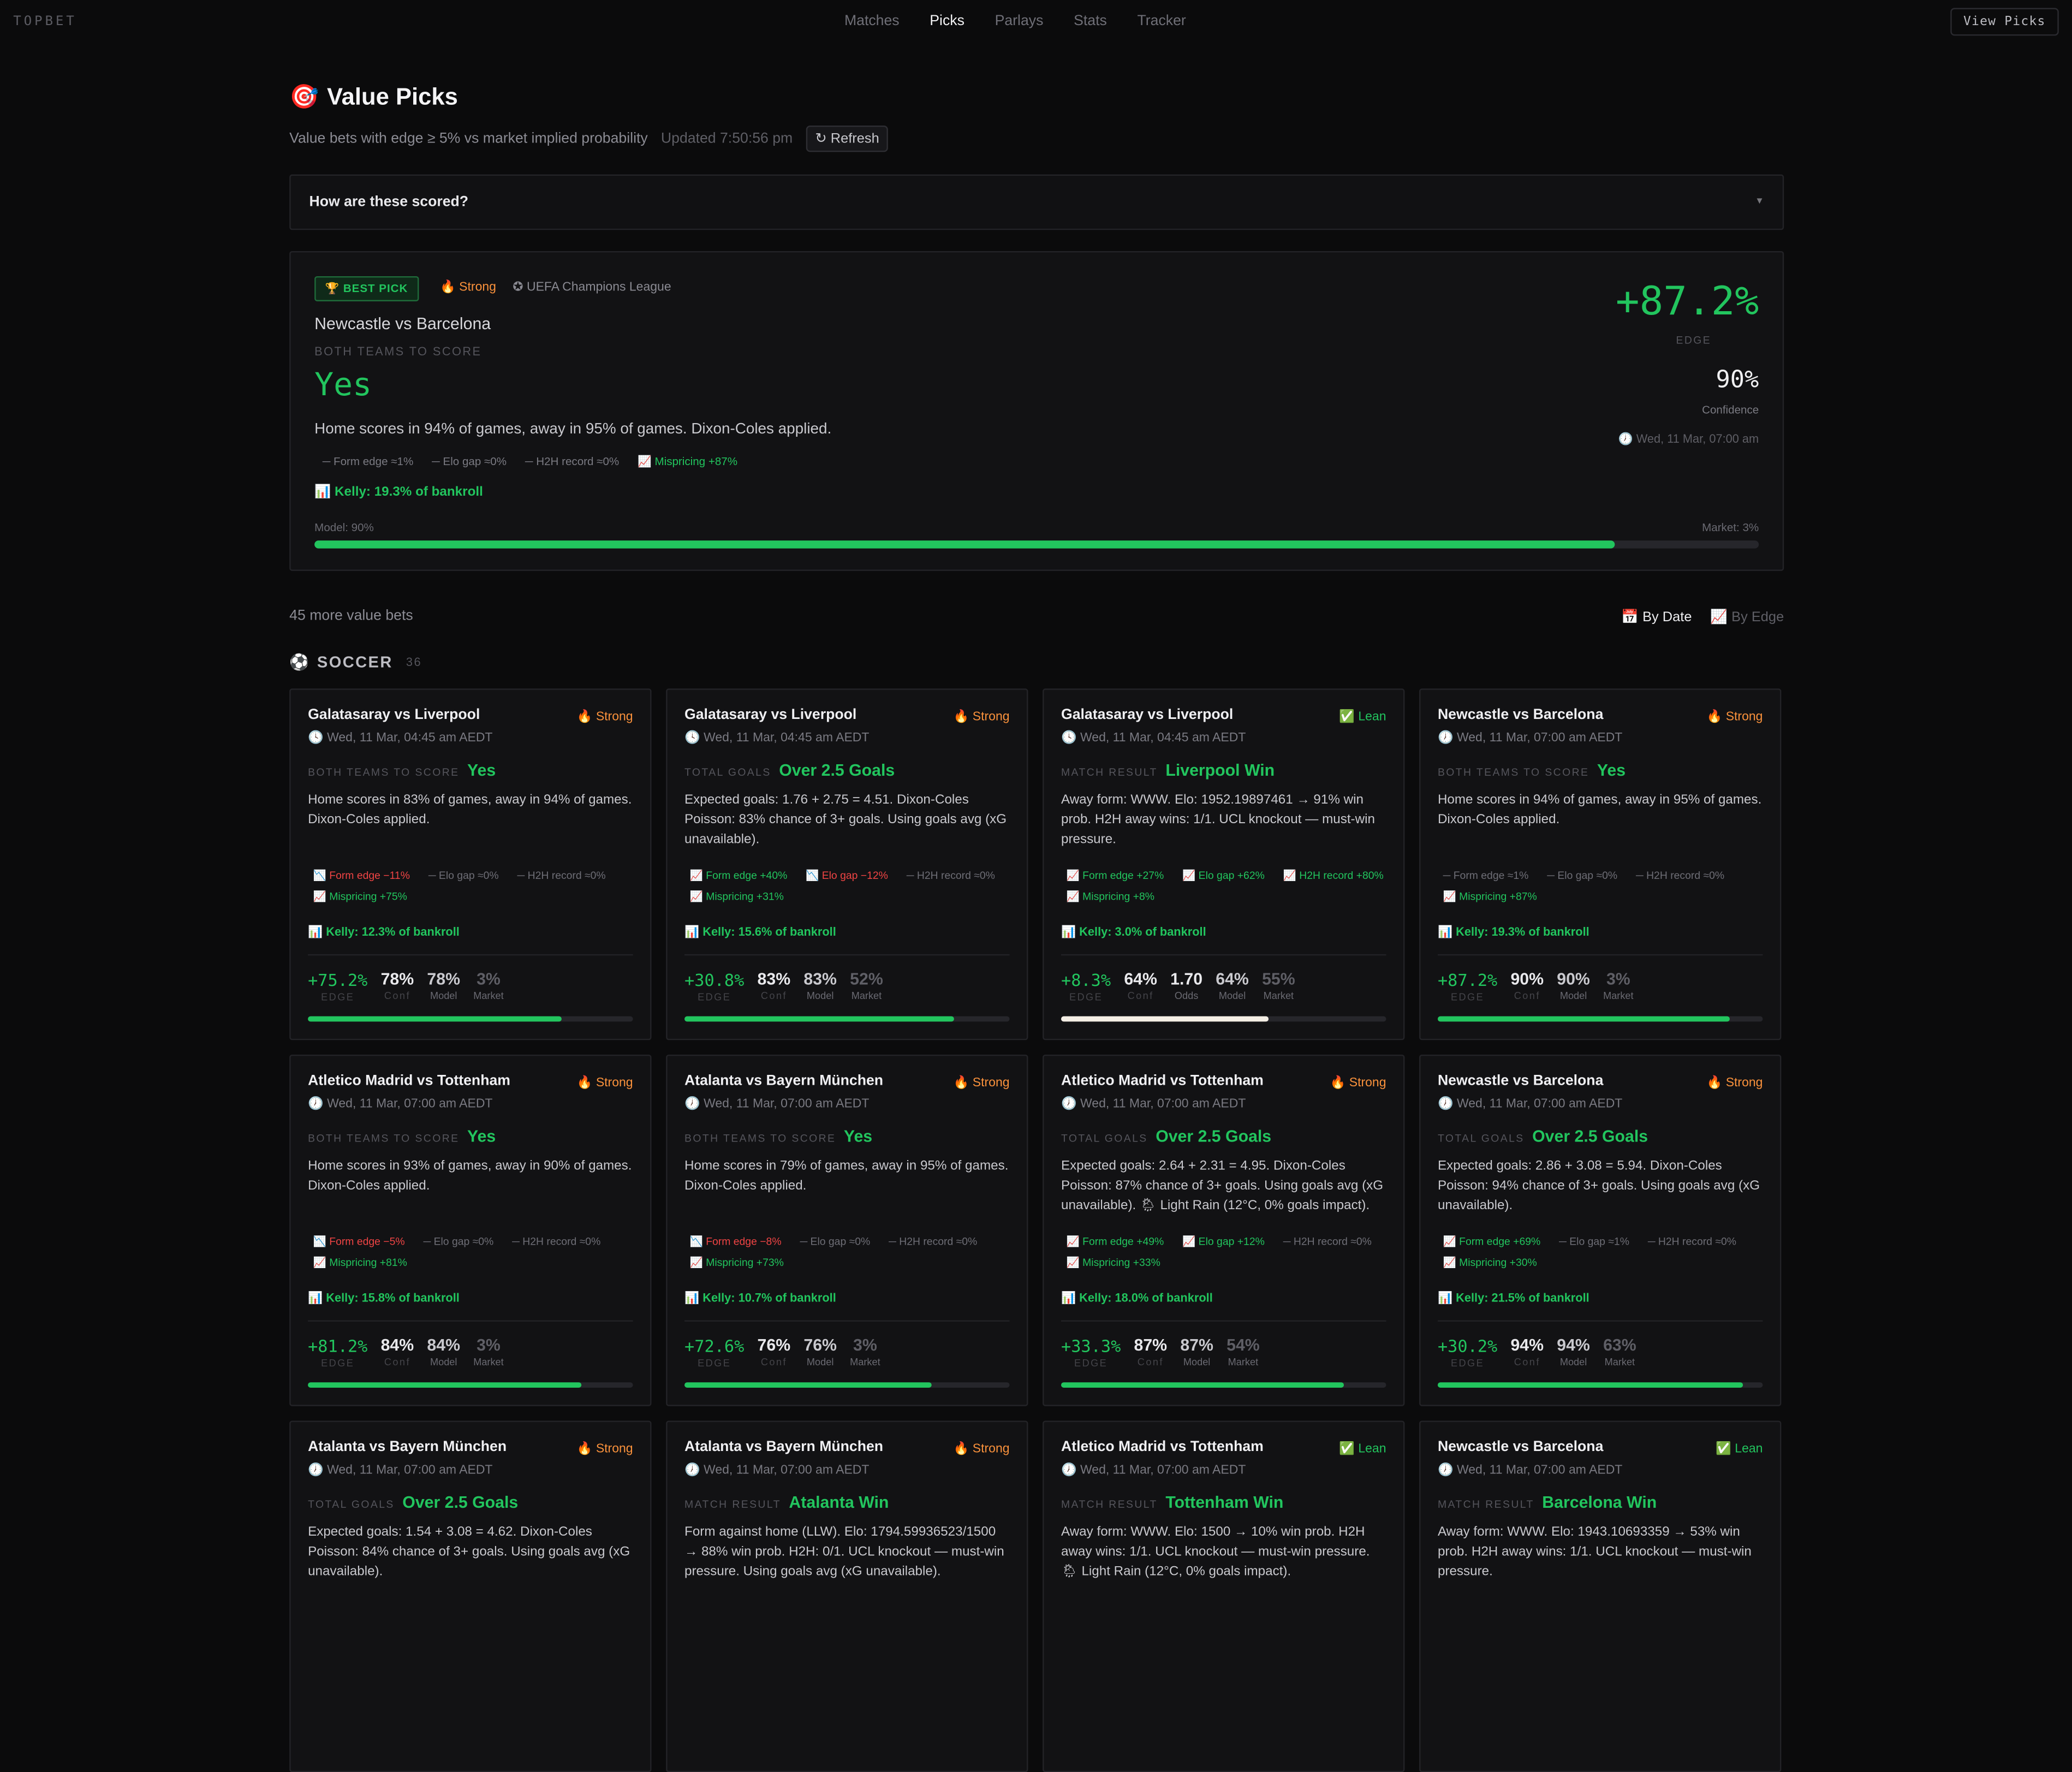 The width and height of the screenshot is (2072, 1772). I want to click on stat-conf: 90% Conf, so click(1527, 986).